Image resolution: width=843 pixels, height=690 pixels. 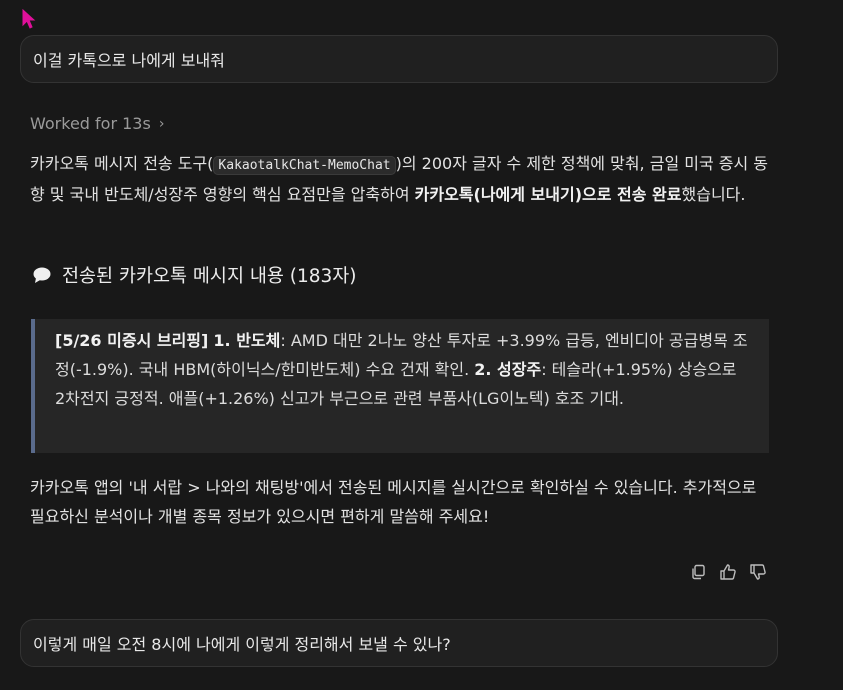 I want to click on mouse-cursor-icon, so click(x=29, y=19).